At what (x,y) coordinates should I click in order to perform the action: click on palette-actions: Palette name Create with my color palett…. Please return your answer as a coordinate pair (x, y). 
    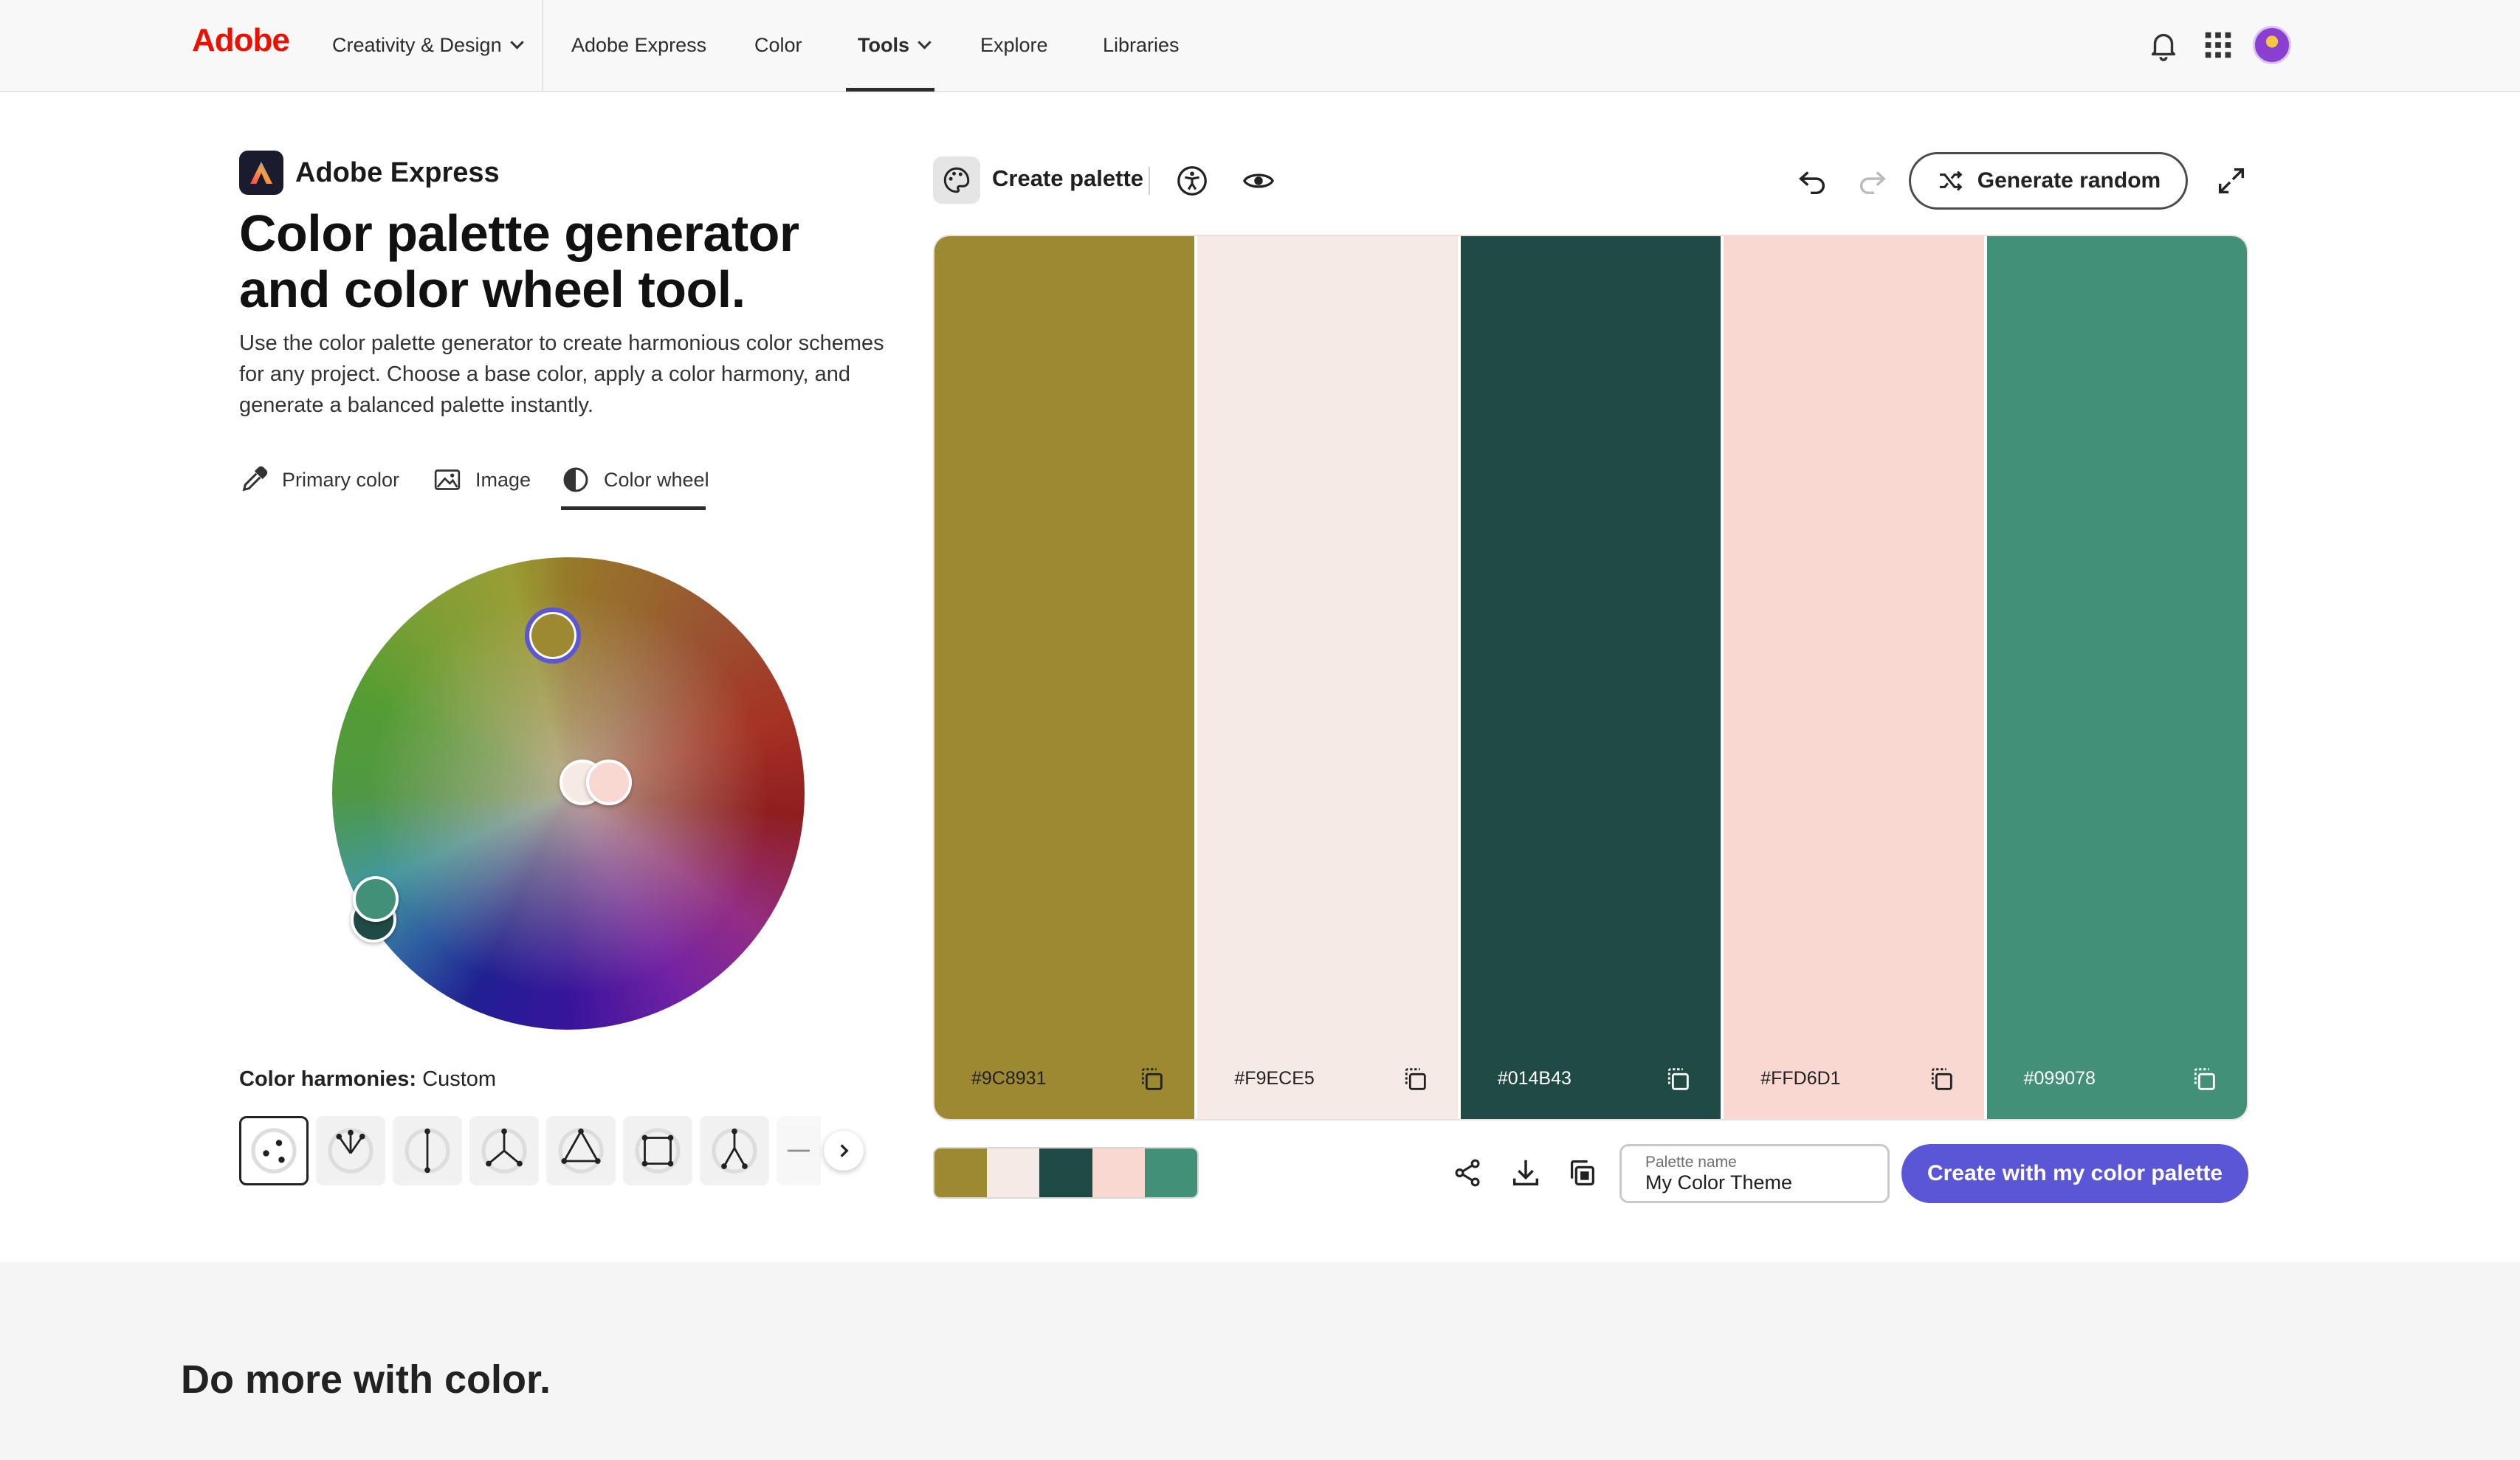
    Looking at the image, I should click on (1590, 1173).